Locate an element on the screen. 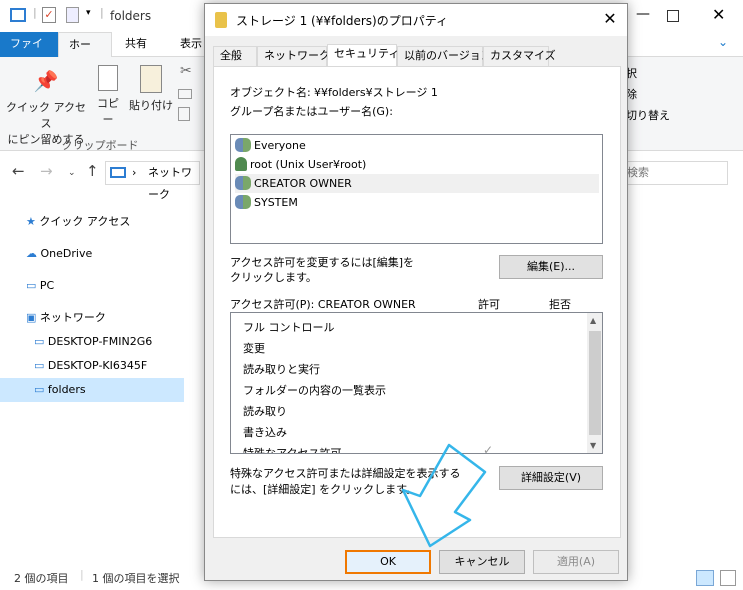  permission-item: フォルダーの内容の一覧表示 is located at coordinates (314, 390).